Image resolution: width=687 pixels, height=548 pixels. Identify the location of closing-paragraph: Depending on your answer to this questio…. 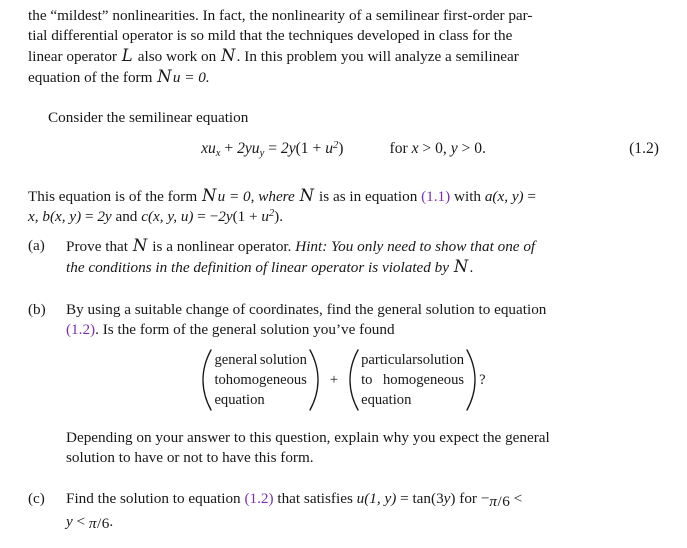
(363, 448).